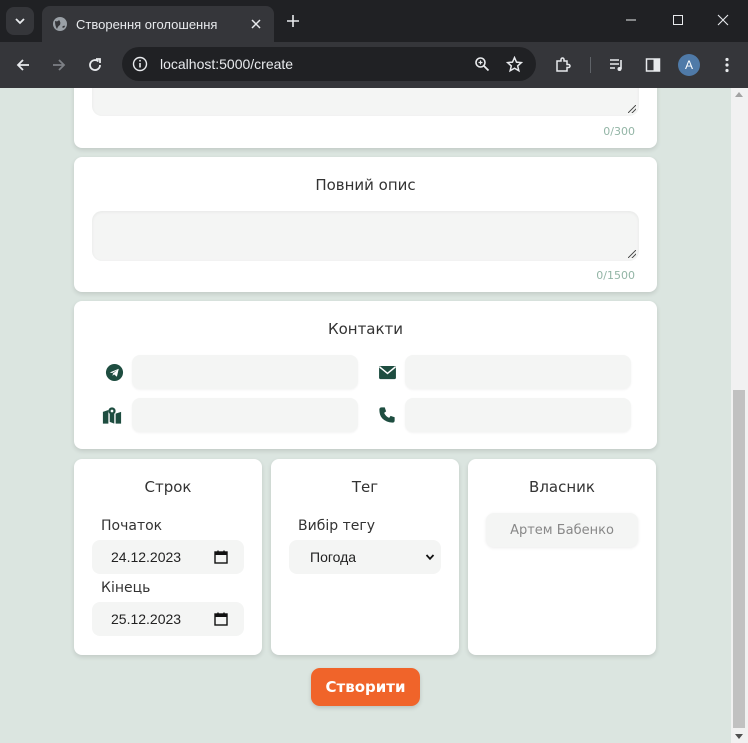 This screenshot has width=748, height=743. I want to click on owner-name: Артем Бабенко, so click(562, 530).